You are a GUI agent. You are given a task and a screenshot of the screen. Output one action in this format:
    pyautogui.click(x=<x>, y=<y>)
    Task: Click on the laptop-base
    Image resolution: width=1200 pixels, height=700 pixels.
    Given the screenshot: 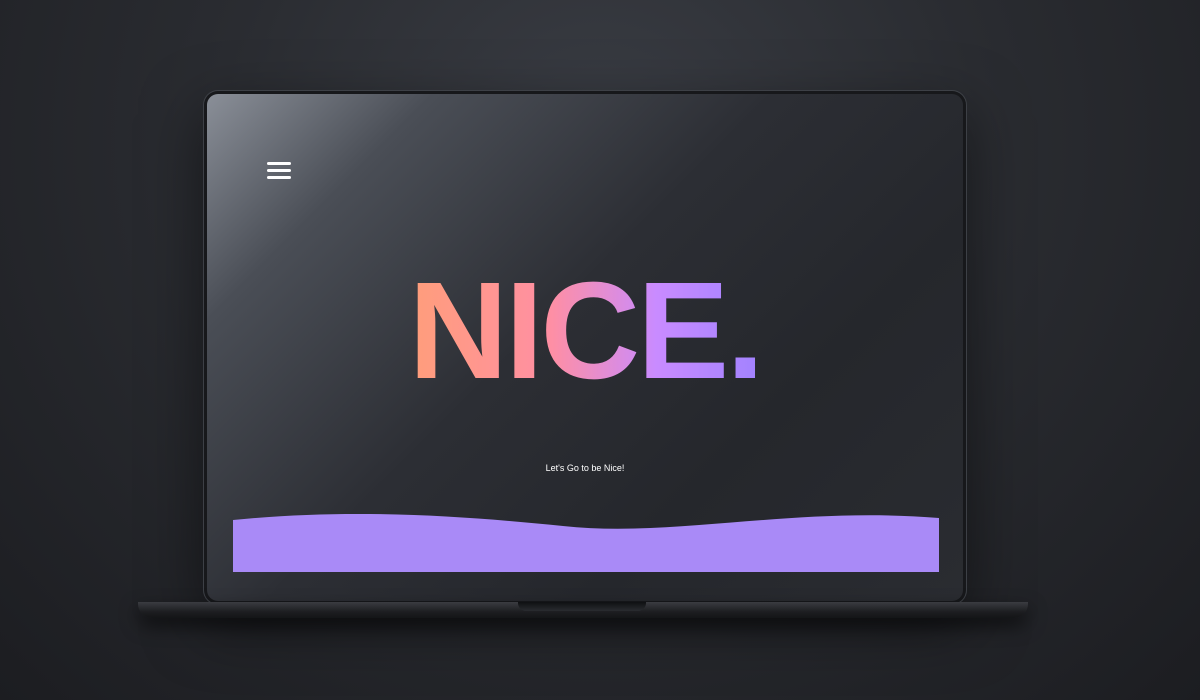 What is the action you would take?
    pyautogui.click(x=583, y=610)
    